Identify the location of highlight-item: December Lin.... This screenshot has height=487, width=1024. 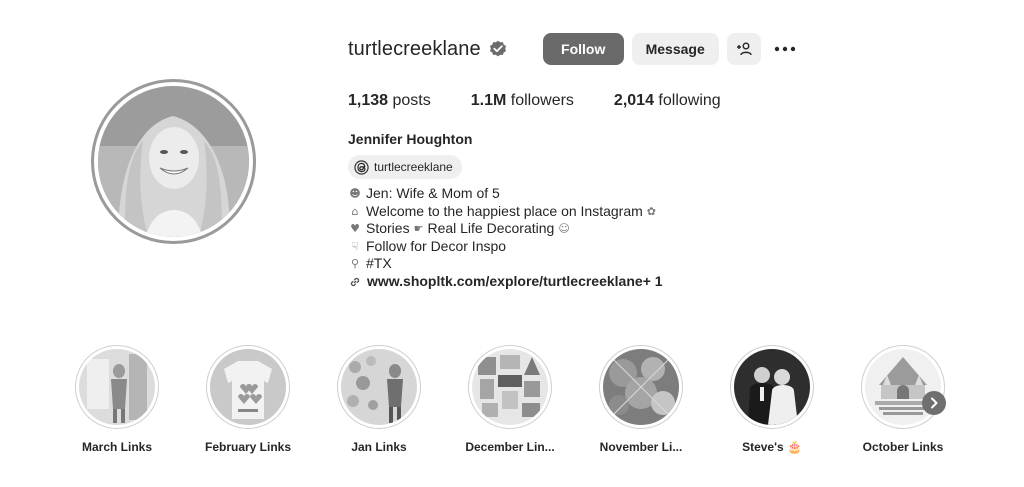
(510, 399).